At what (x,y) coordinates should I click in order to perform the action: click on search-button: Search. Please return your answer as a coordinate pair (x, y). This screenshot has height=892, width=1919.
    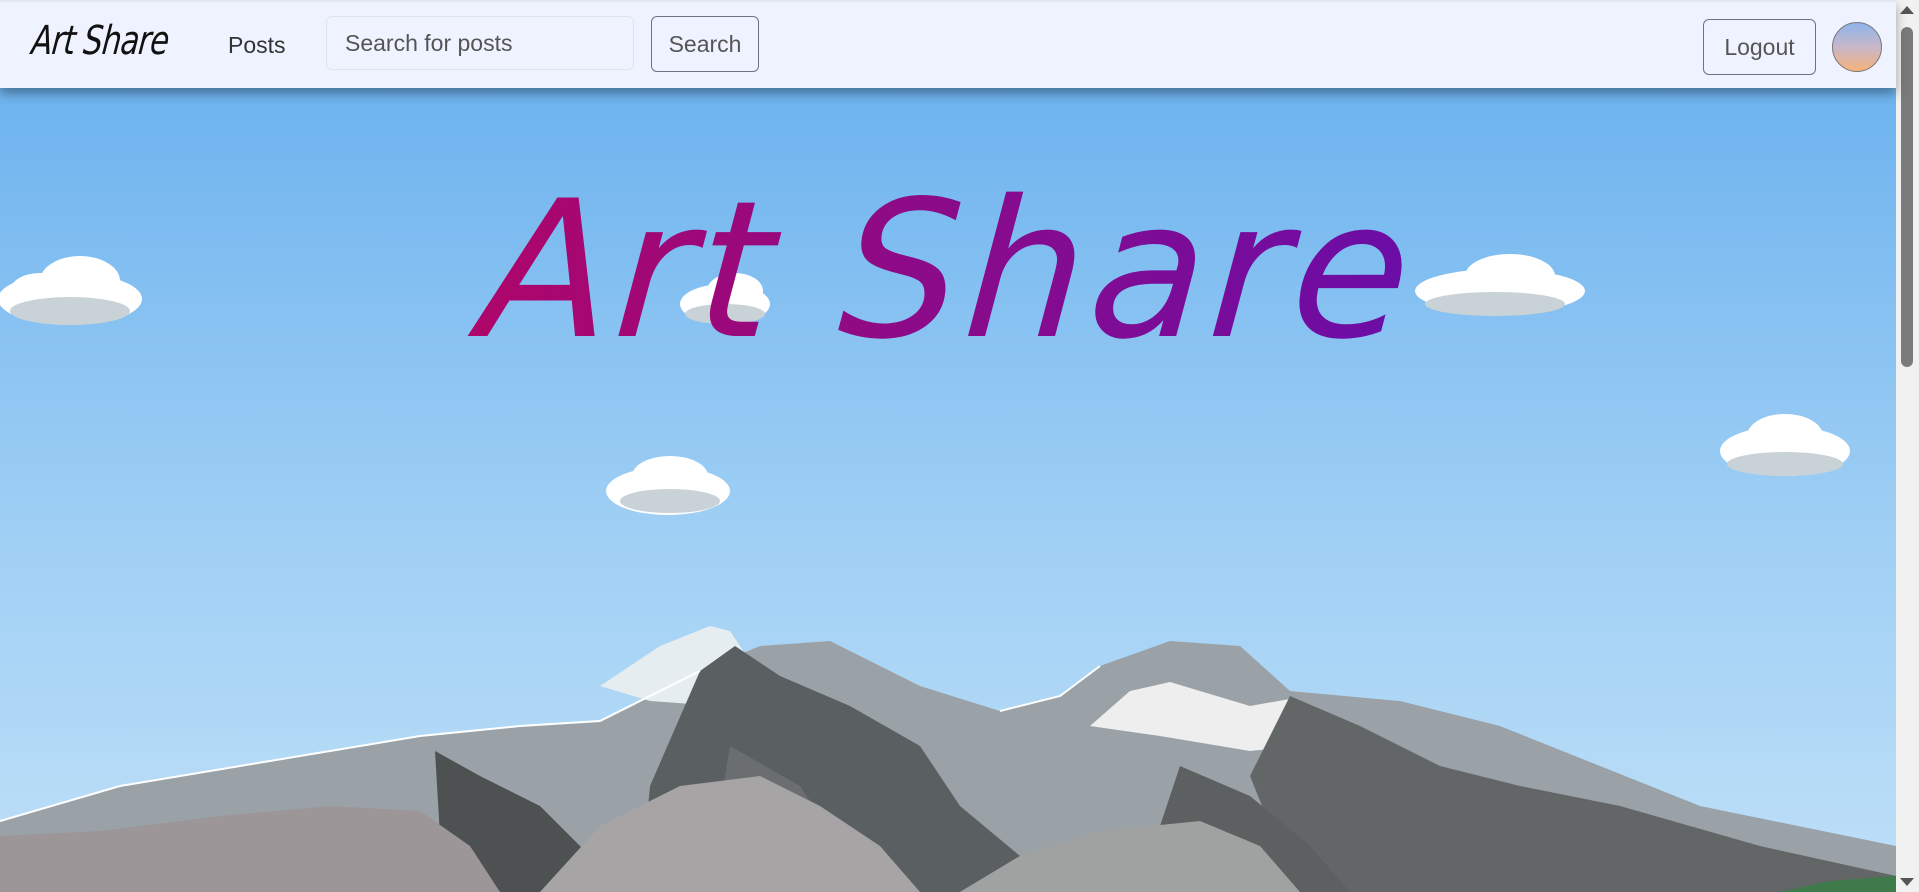
    Looking at the image, I should click on (705, 44).